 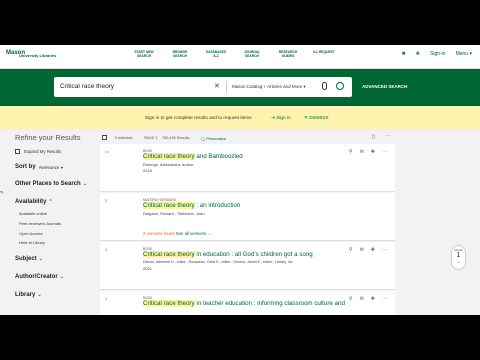 I want to click on nav-browse-search: BROWSE SEARCH, so click(x=180, y=57).